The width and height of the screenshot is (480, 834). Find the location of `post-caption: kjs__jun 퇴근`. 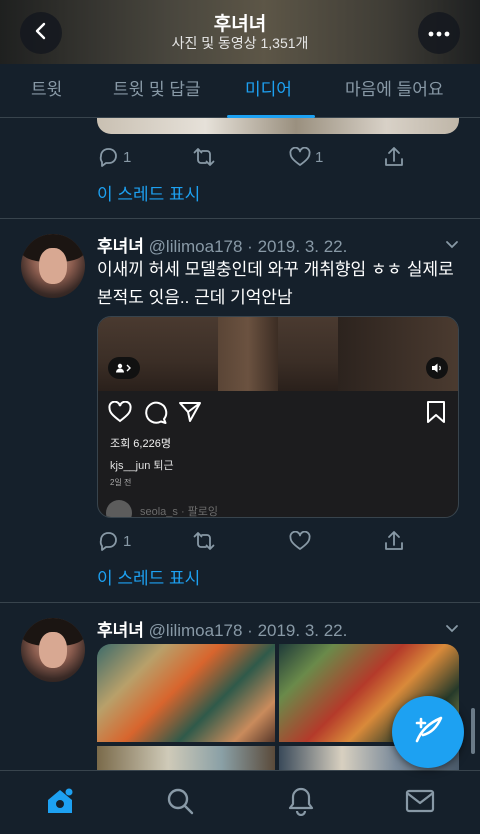

post-caption: kjs__jun 퇴근 is located at coordinates (142, 466).